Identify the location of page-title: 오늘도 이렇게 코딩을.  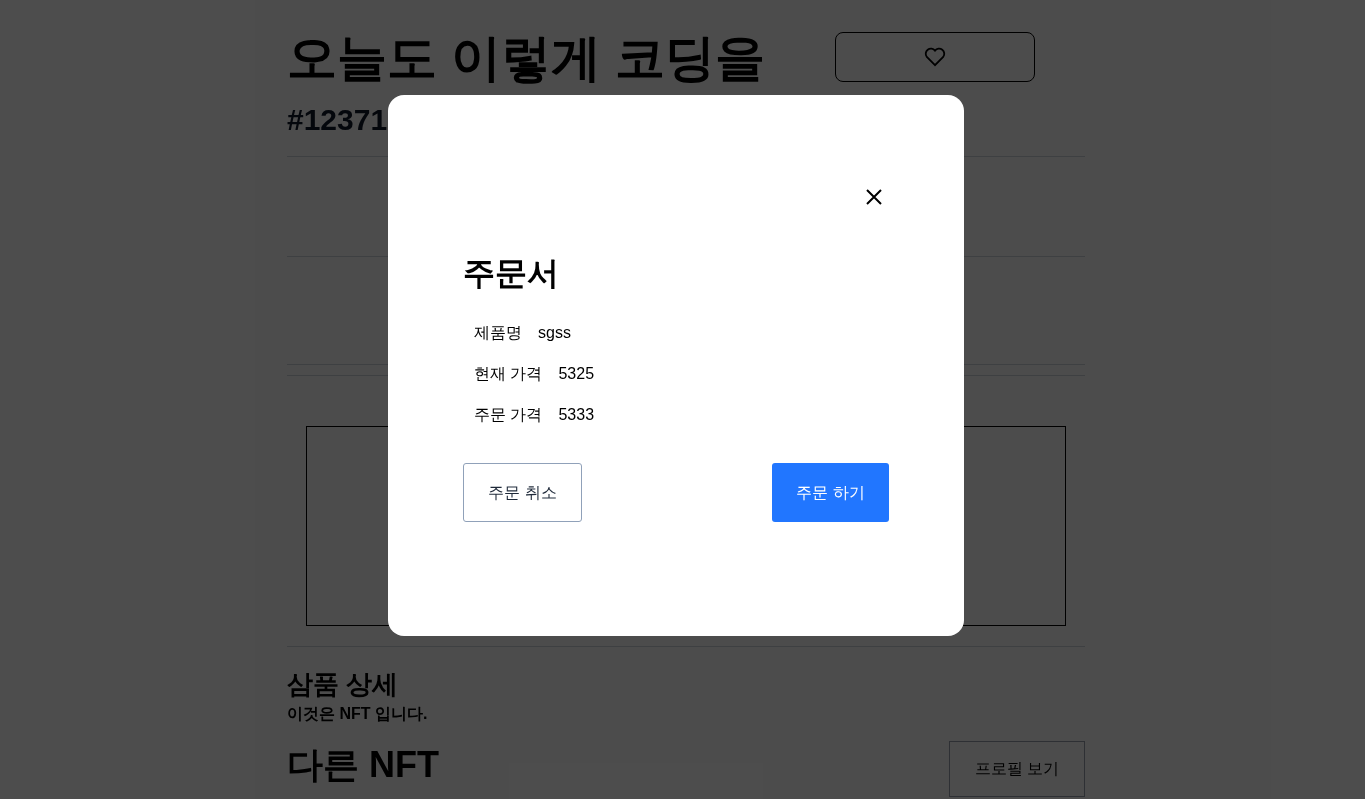
(526, 58).